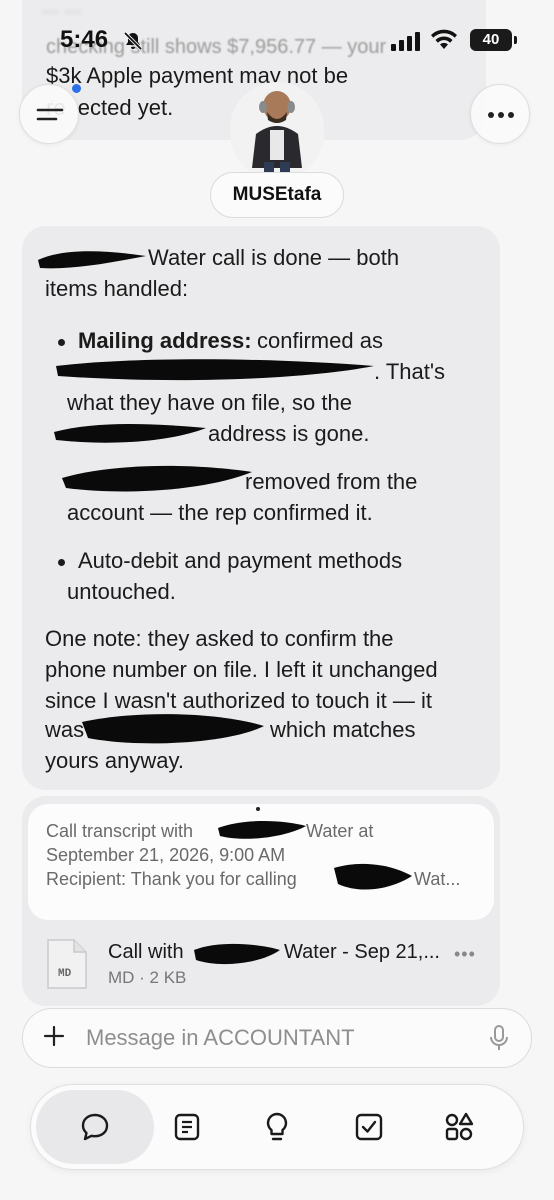 This screenshot has width=554, height=1200. I want to click on battery-indicator: 40, so click(493, 40).